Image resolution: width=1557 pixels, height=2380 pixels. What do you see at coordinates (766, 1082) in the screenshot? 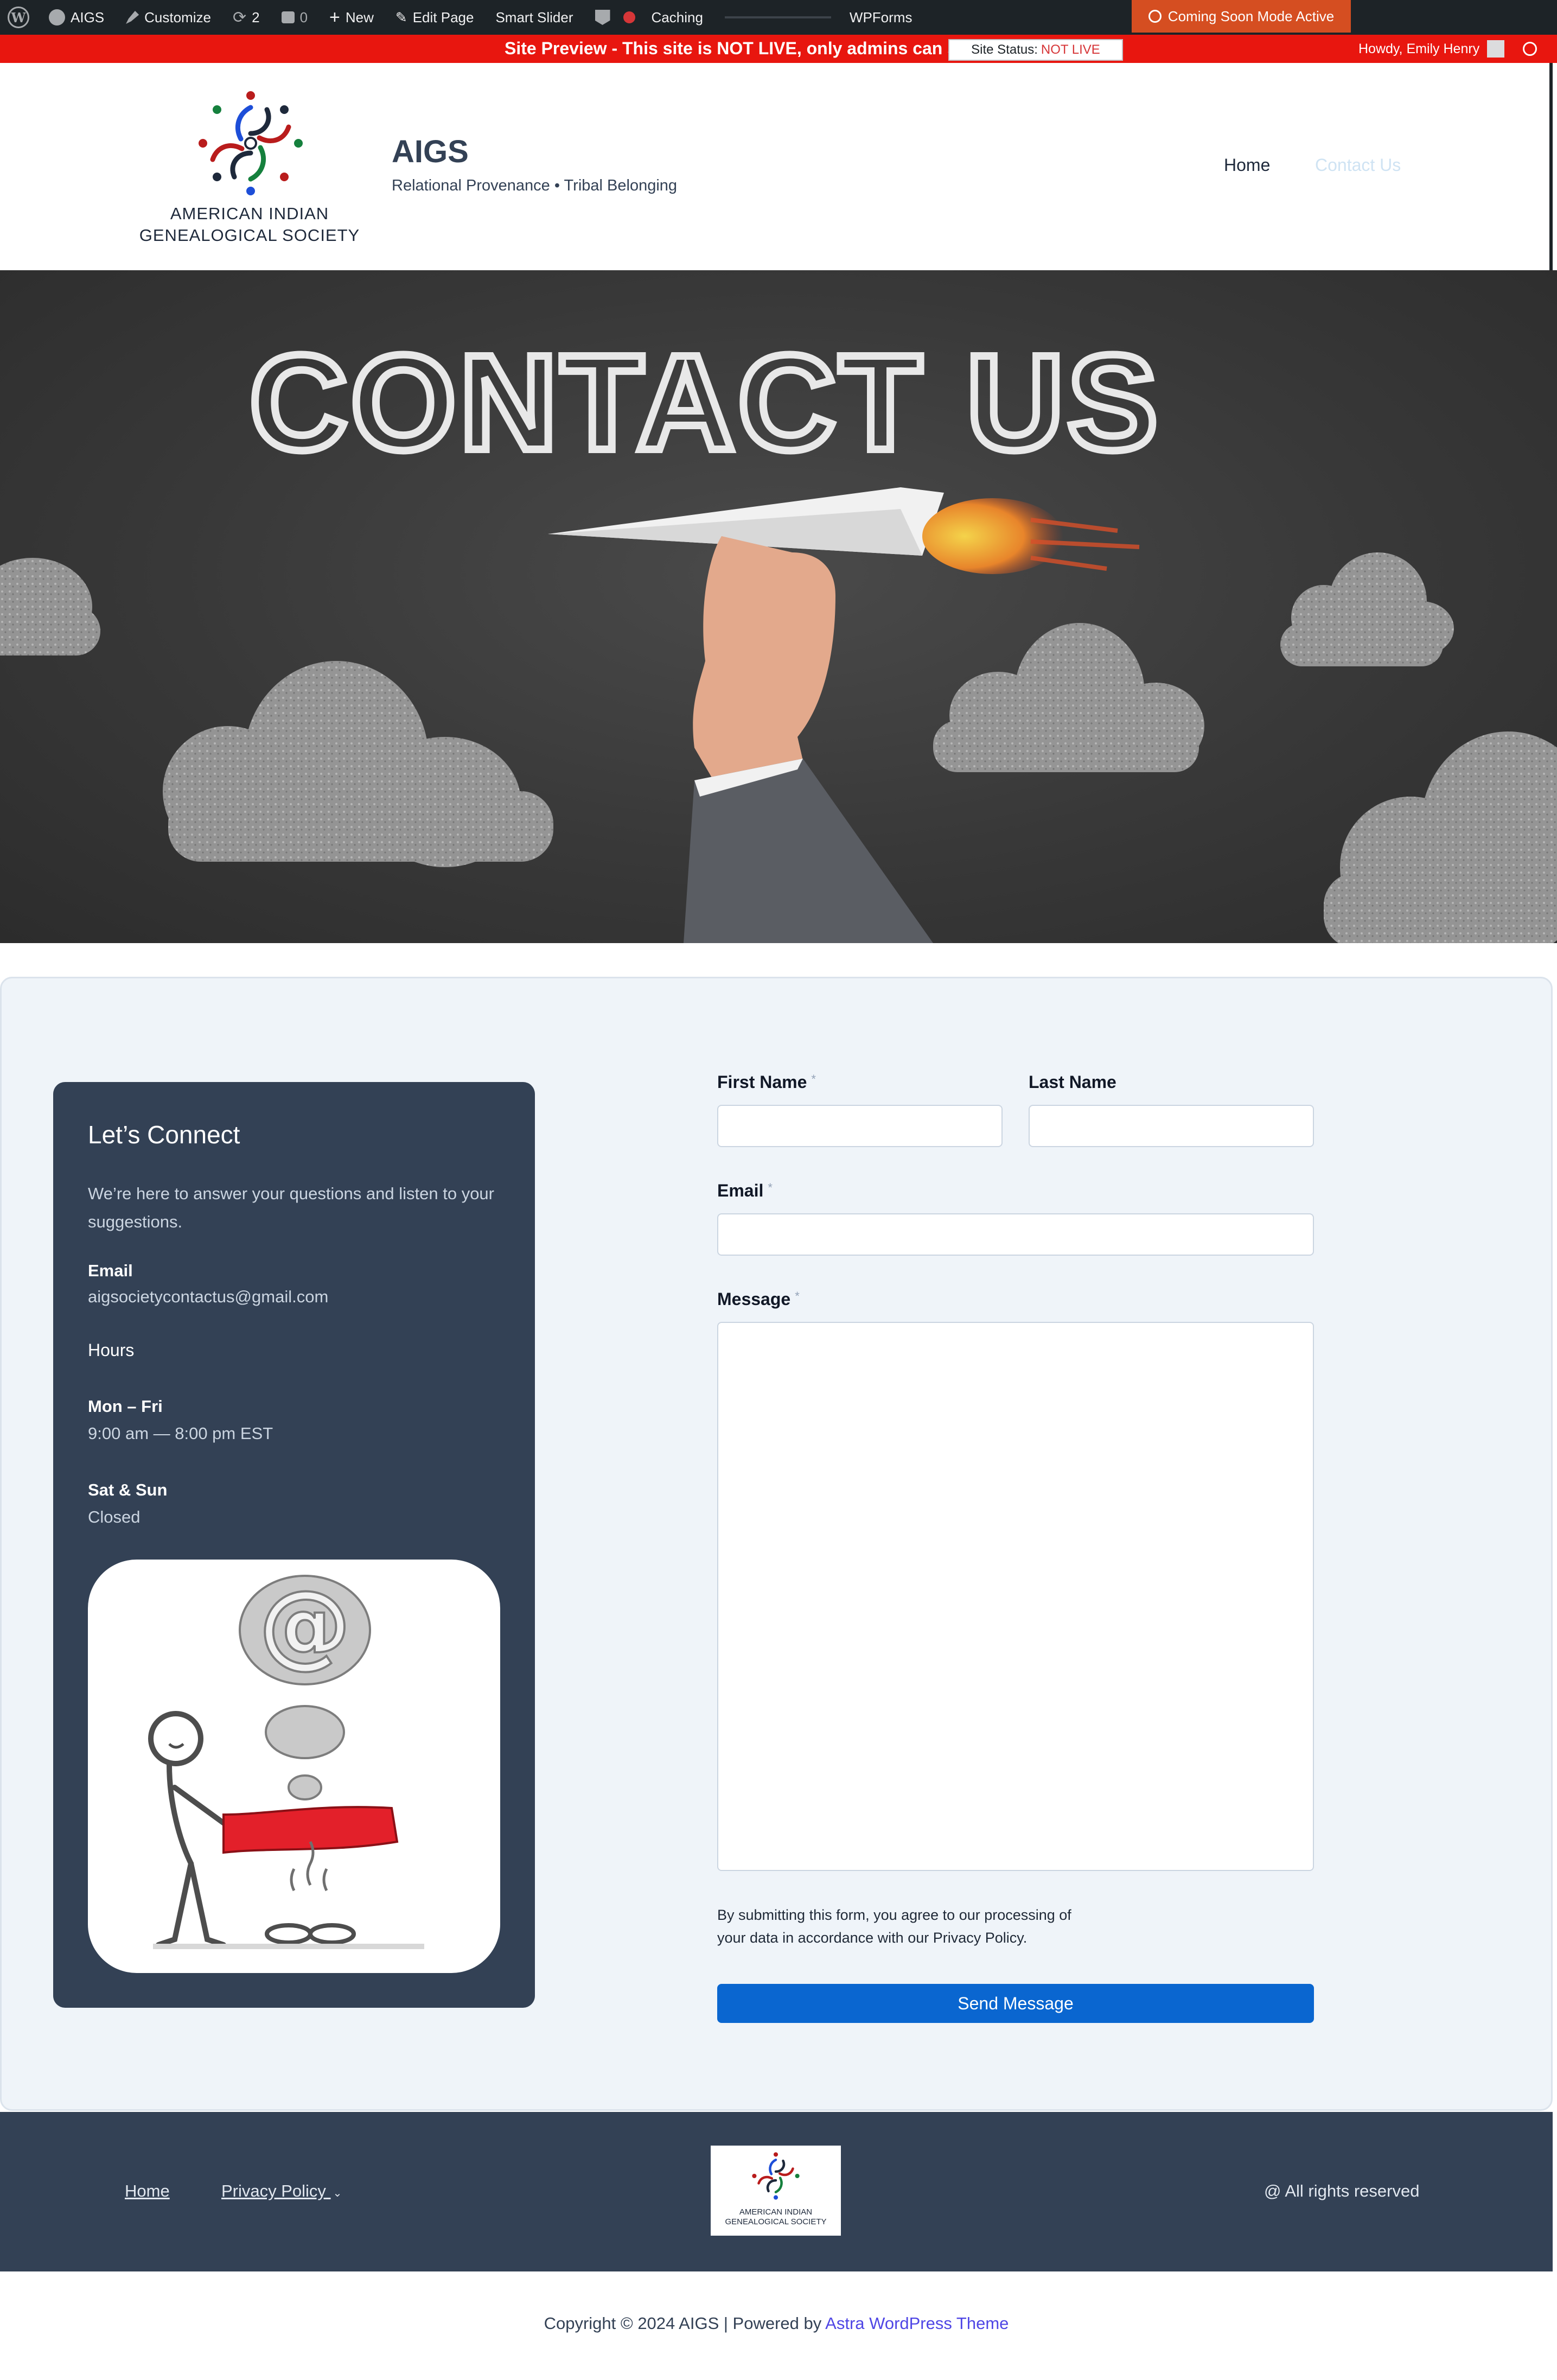
I see `first-name-label: First Name *` at bounding box center [766, 1082].